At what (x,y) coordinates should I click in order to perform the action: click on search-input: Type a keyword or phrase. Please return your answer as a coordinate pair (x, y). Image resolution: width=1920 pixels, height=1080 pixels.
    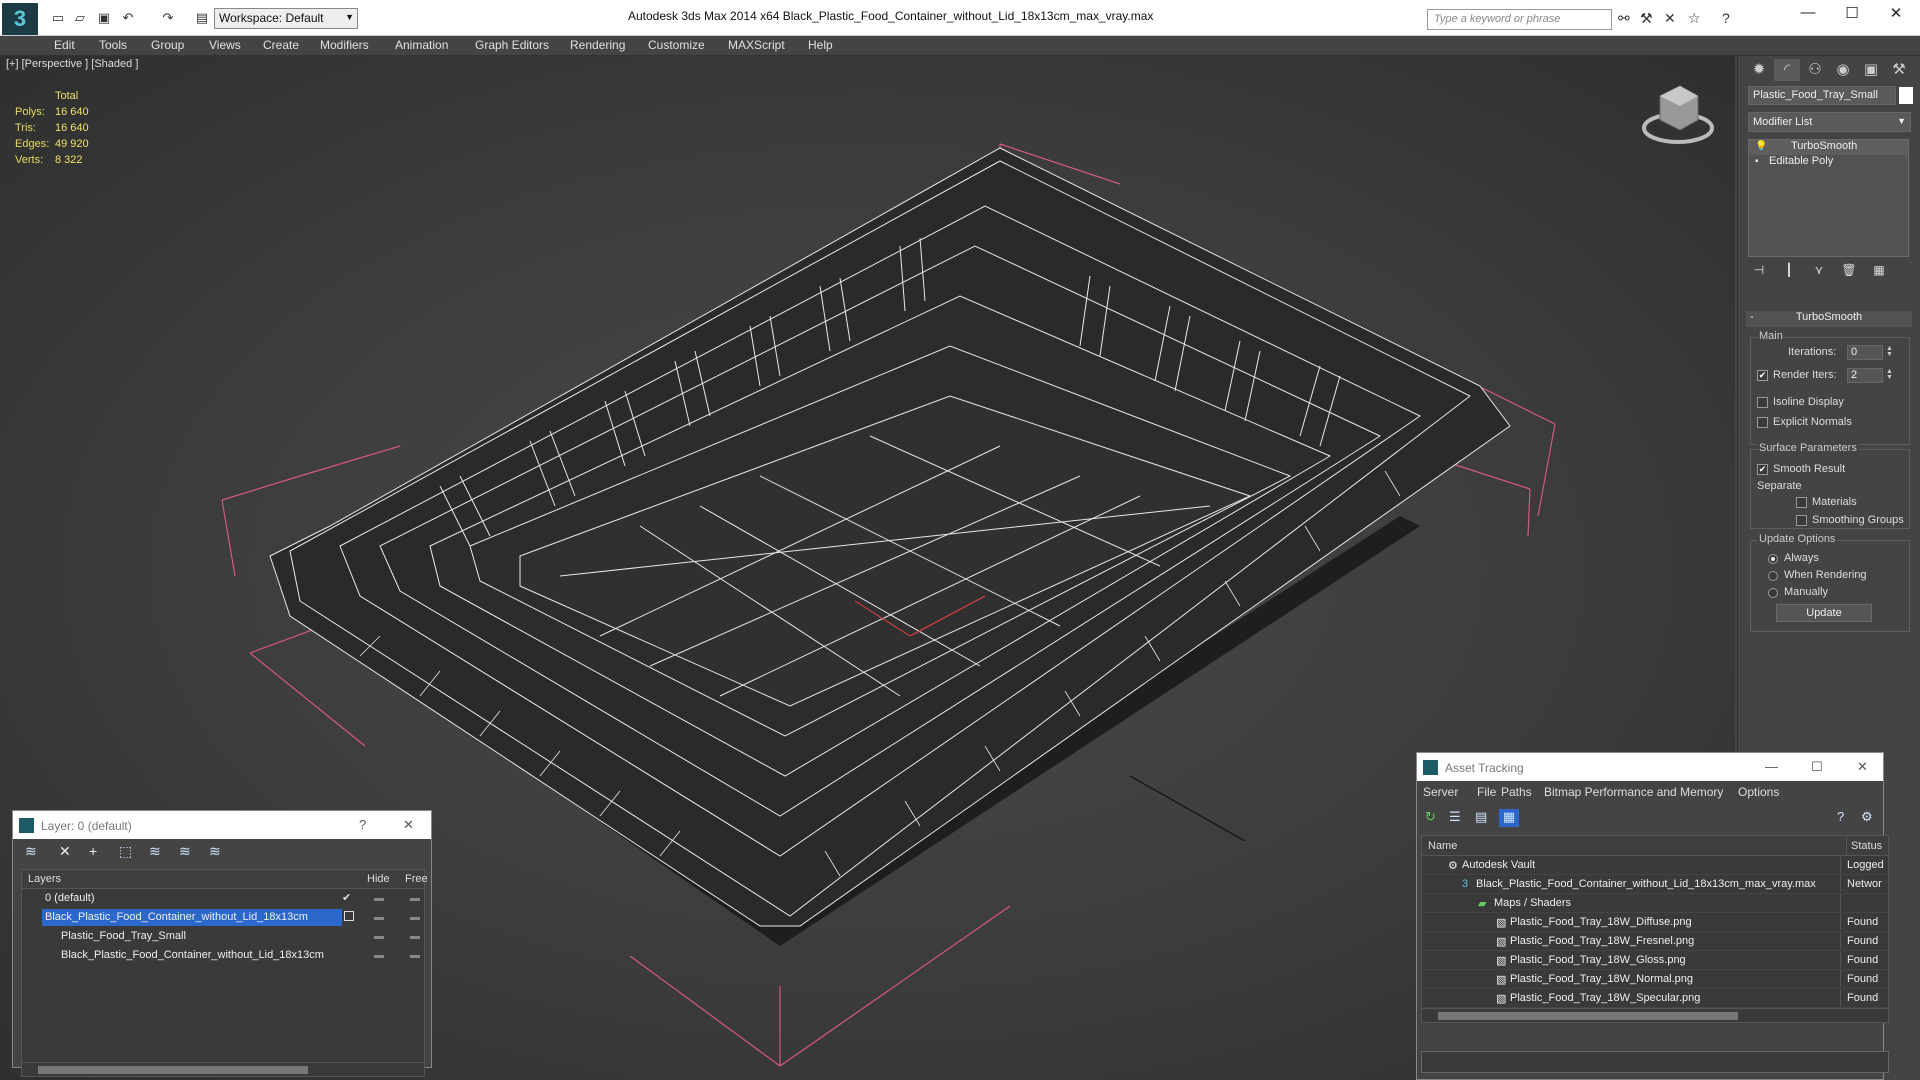
    Looking at the image, I should click on (1519, 19).